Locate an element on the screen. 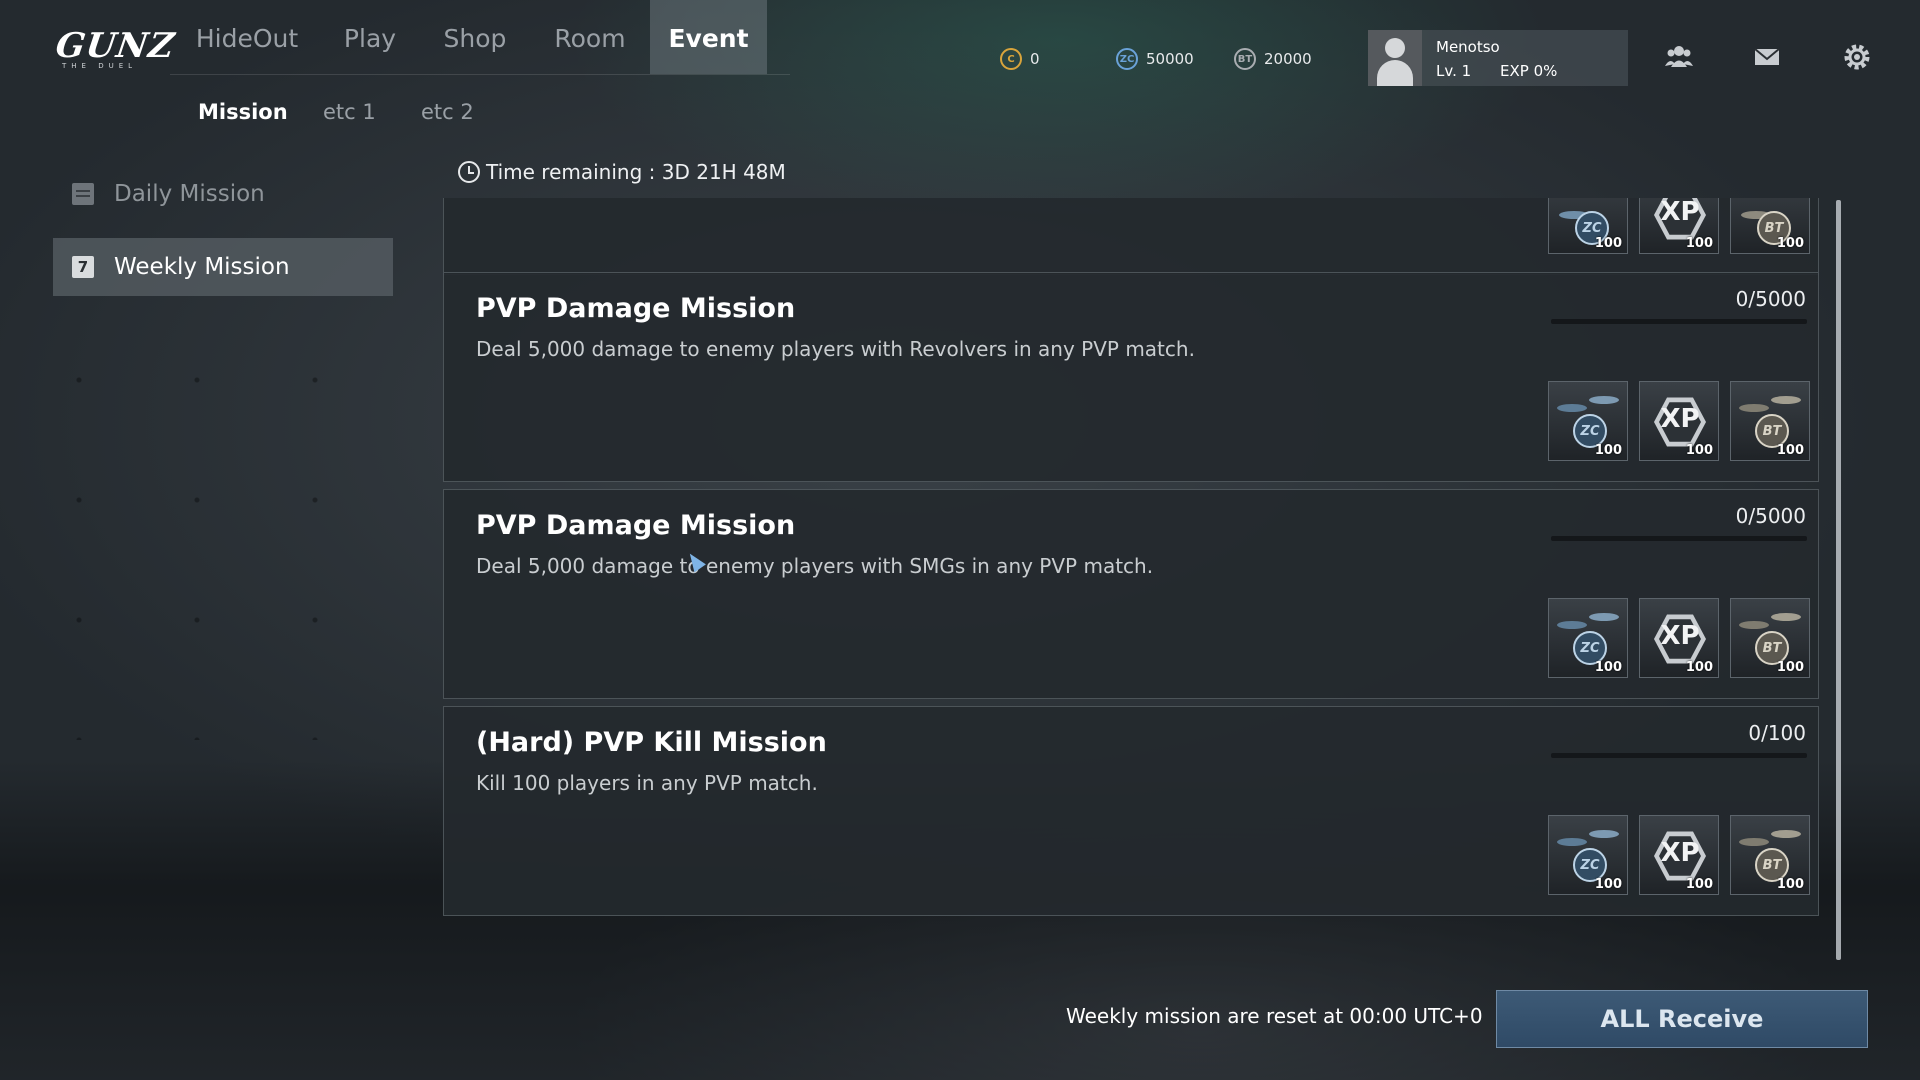  zc-coin-icon: ZC is located at coordinates (1127, 59).